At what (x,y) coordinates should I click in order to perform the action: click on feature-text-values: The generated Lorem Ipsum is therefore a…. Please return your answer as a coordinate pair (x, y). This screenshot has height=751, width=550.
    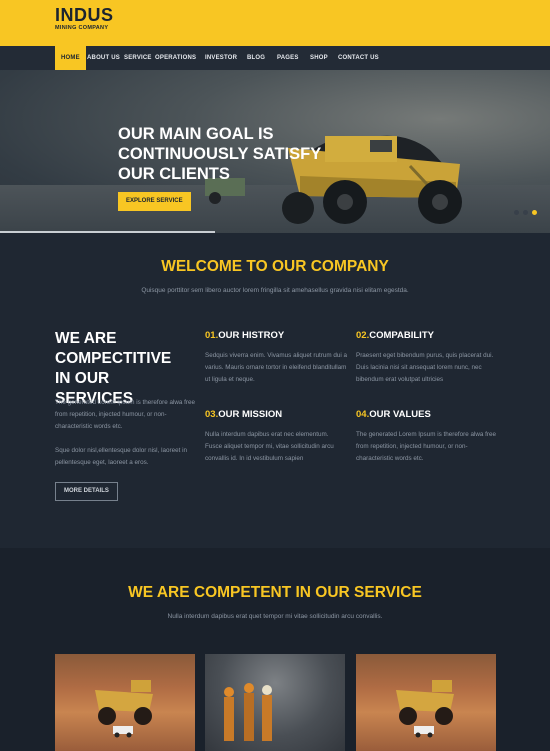
    Looking at the image, I should click on (426, 446).